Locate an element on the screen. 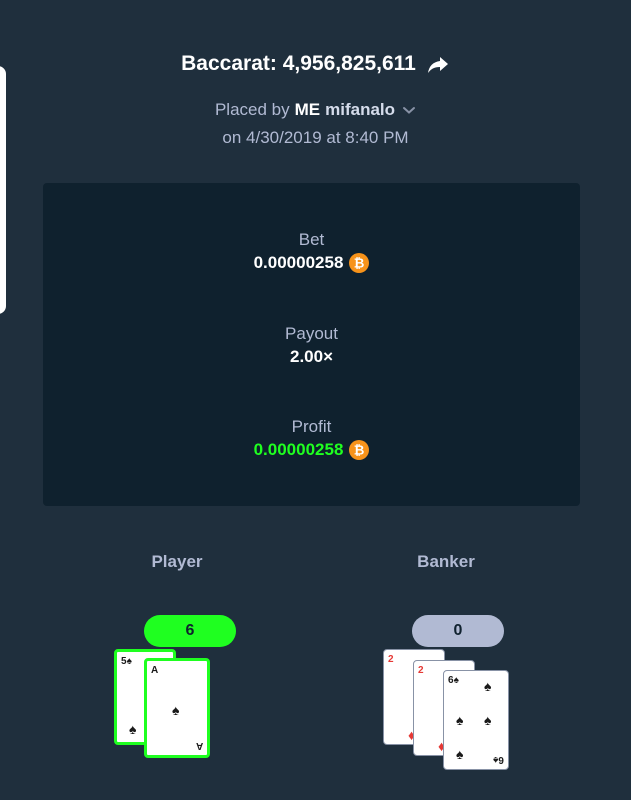  player-card-2: A ♠ A is located at coordinates (177, 708).